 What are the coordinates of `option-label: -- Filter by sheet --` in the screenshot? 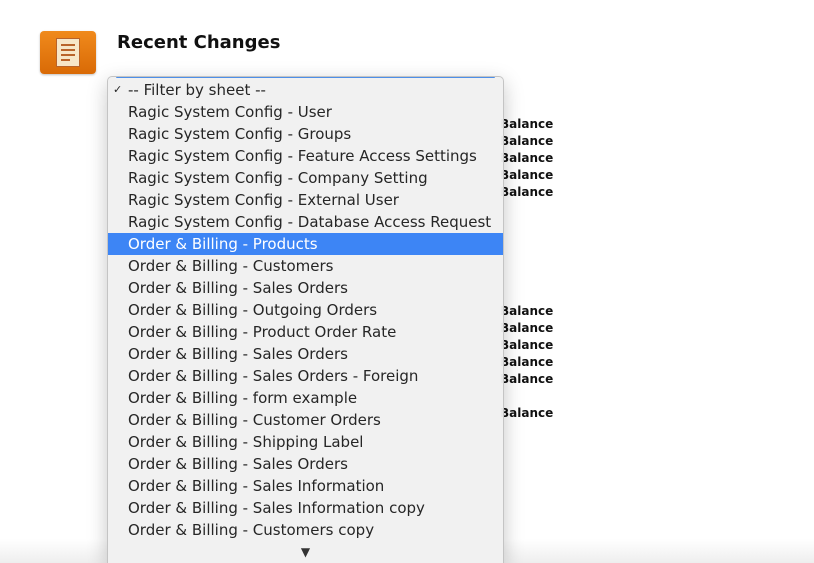 It's located at (197, 90).